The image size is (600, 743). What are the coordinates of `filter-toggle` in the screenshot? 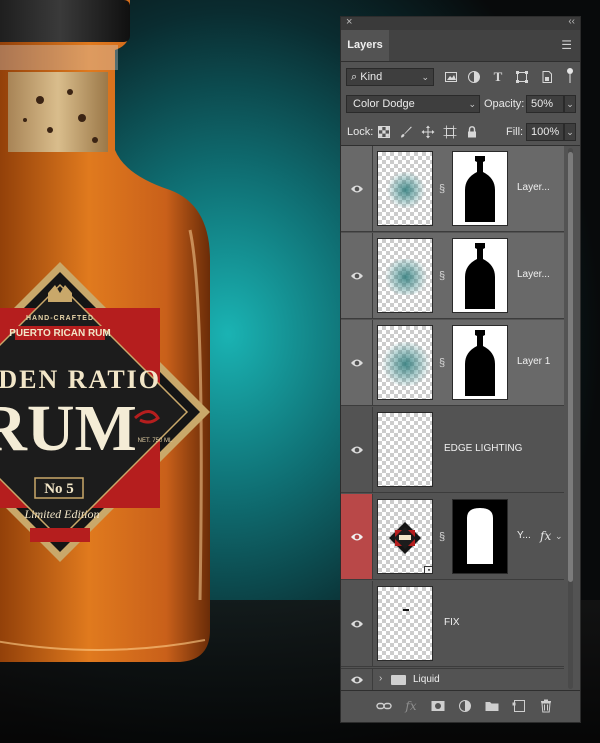 It's located at (570, 76).